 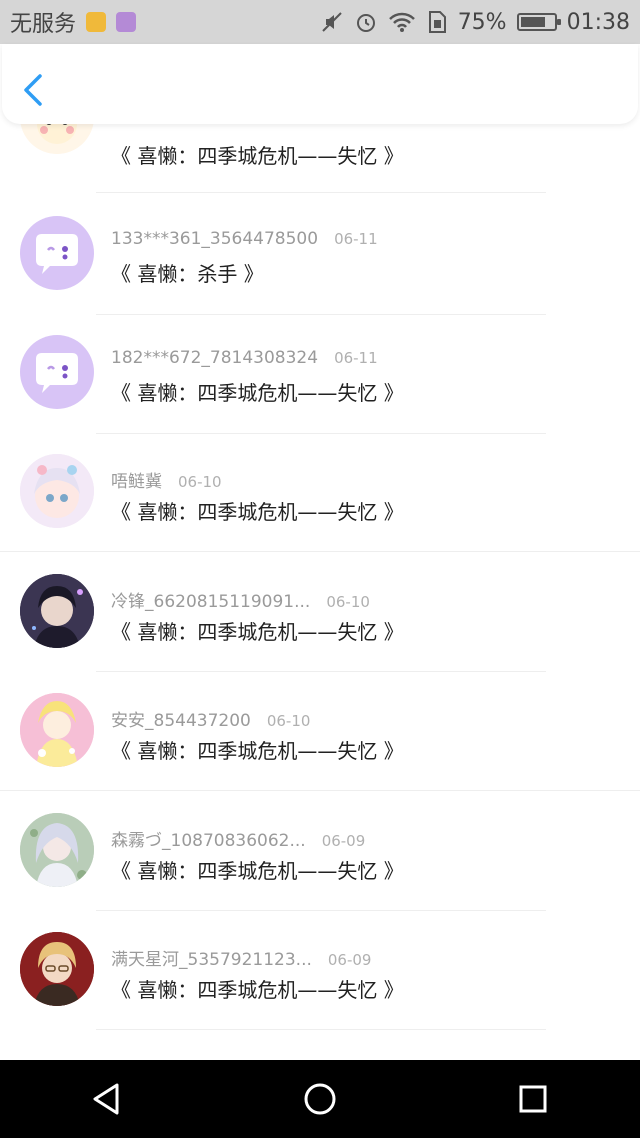 I want to click on list-item: 133***361_3564478500 06-11 《 喜懒：杀手 》, so click(x=320, y=255).